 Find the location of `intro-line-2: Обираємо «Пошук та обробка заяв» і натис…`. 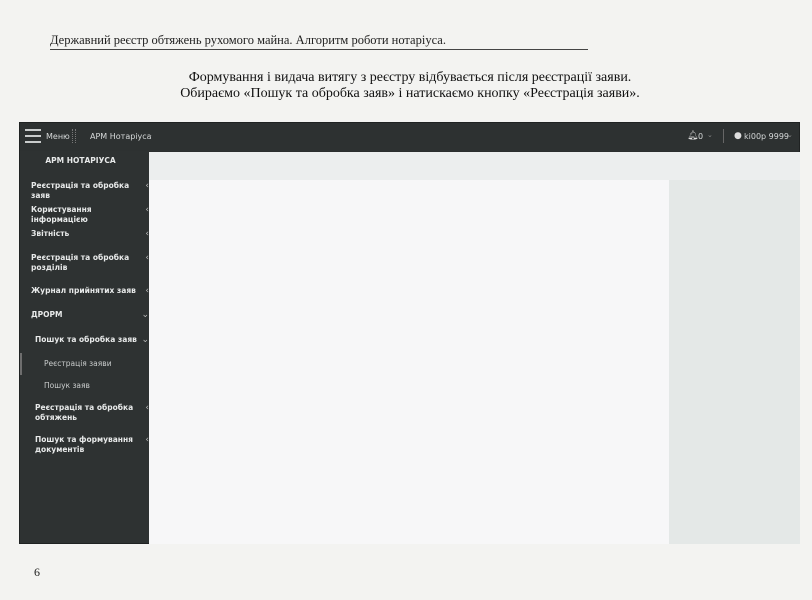

intro-line-2: Обираємо «Пошук та обробка заяв» і натис… is located at coordinates (410, 93).